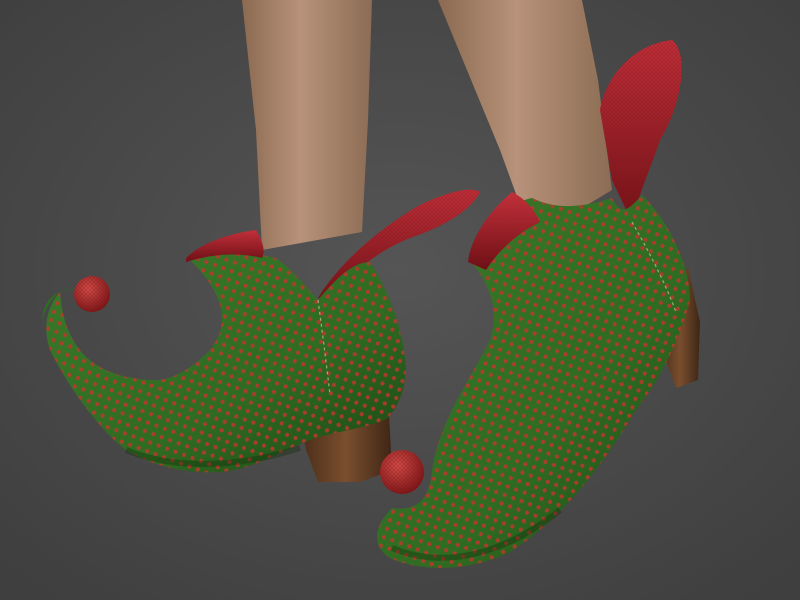  I want to click on pompom-right-texture, so click(402, 472).